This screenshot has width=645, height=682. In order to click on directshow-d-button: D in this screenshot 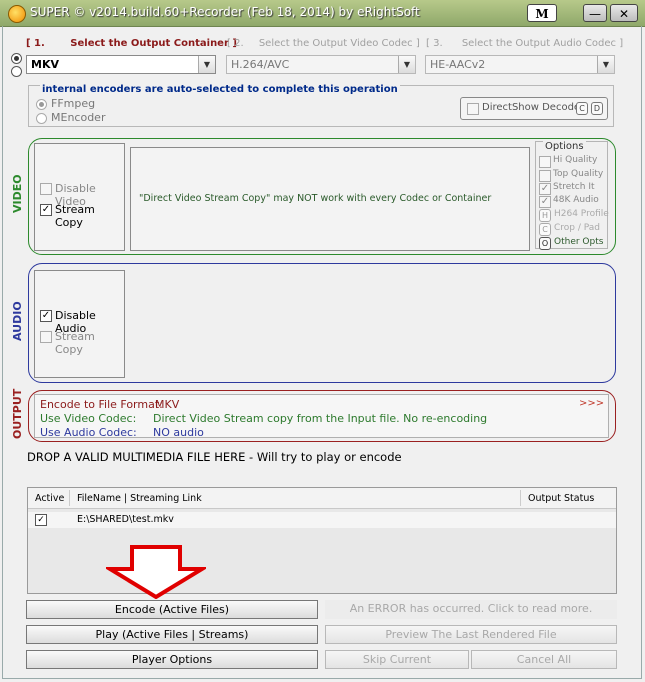, I will do `click(597, 108)`.